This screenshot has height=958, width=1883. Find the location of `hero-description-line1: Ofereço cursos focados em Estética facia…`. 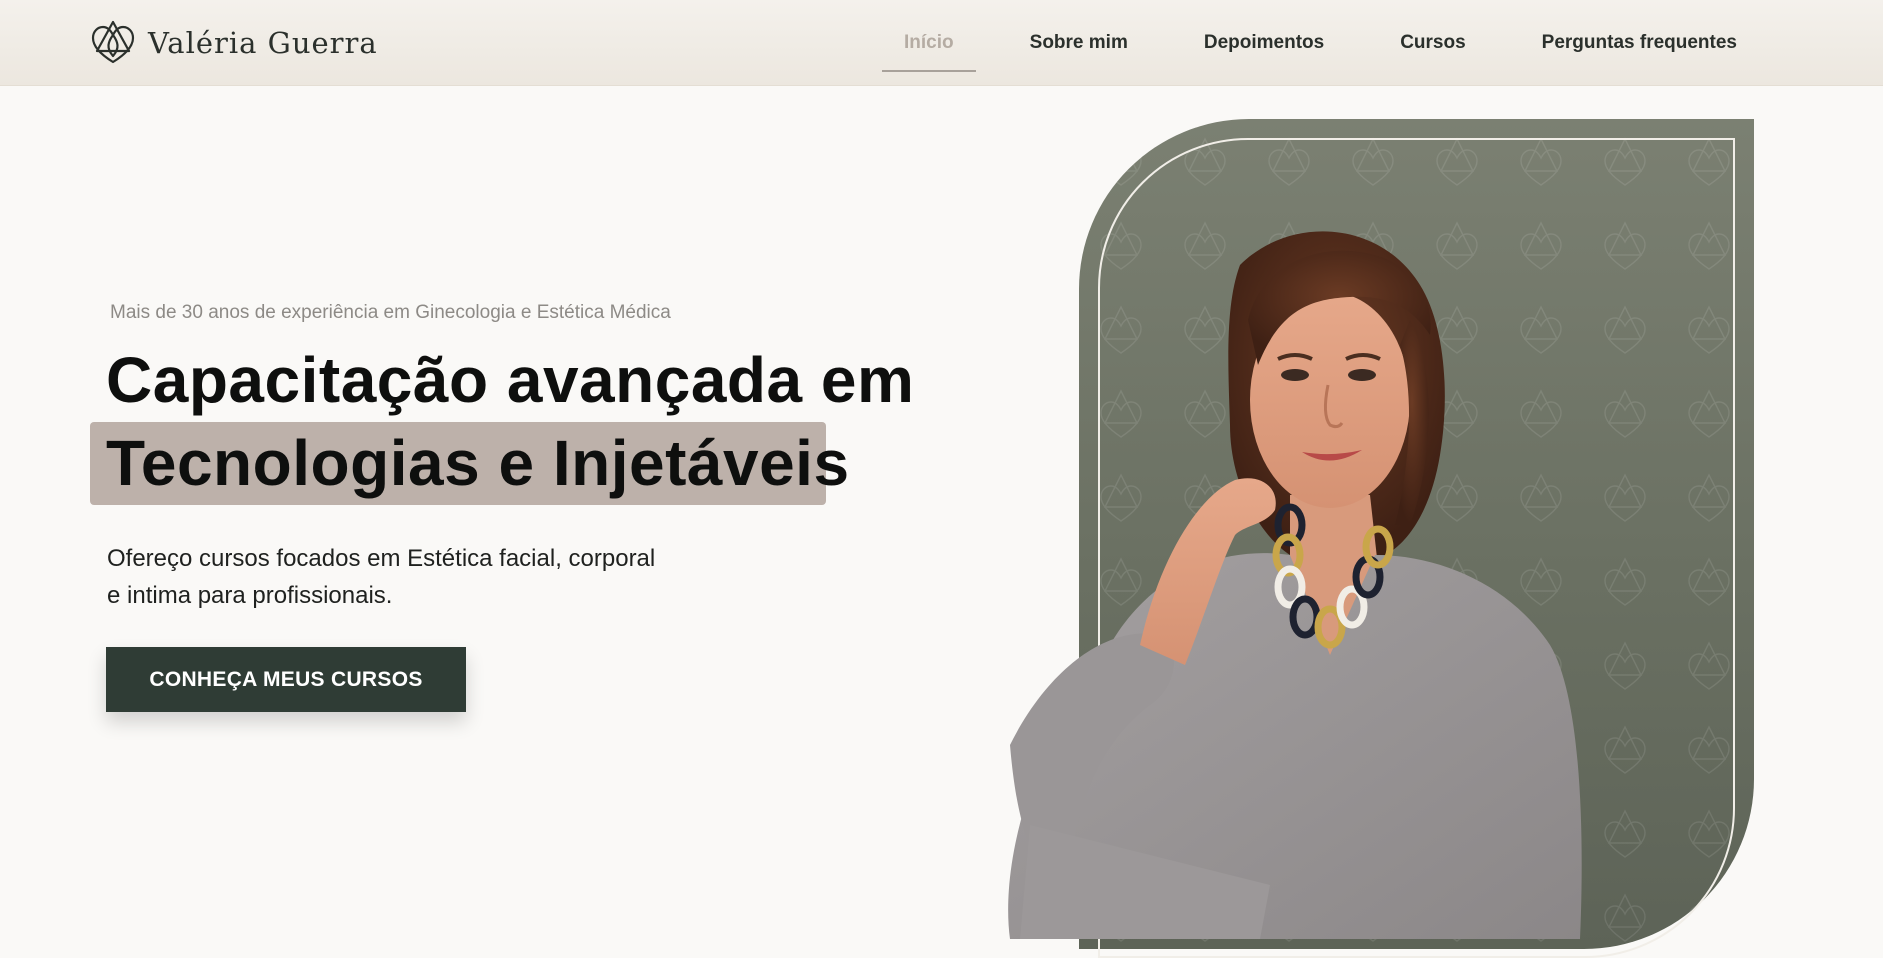

hero-description-line1: Ofereço cursos focados em Estética facia… is located at coordinates (381, 558).